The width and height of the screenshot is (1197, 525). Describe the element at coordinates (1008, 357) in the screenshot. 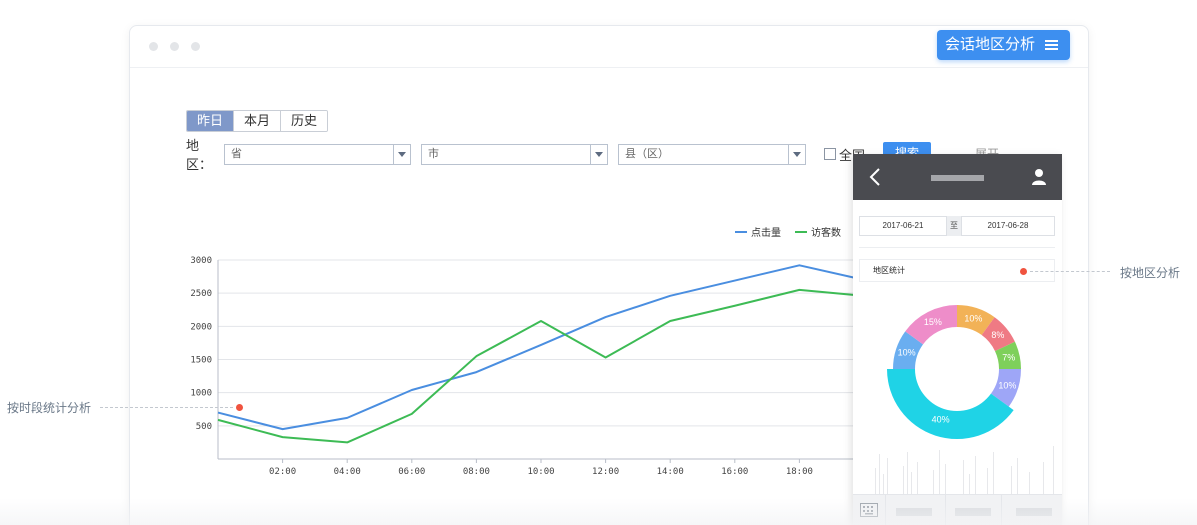

I see `donut-slice-label: 7%` at that location.